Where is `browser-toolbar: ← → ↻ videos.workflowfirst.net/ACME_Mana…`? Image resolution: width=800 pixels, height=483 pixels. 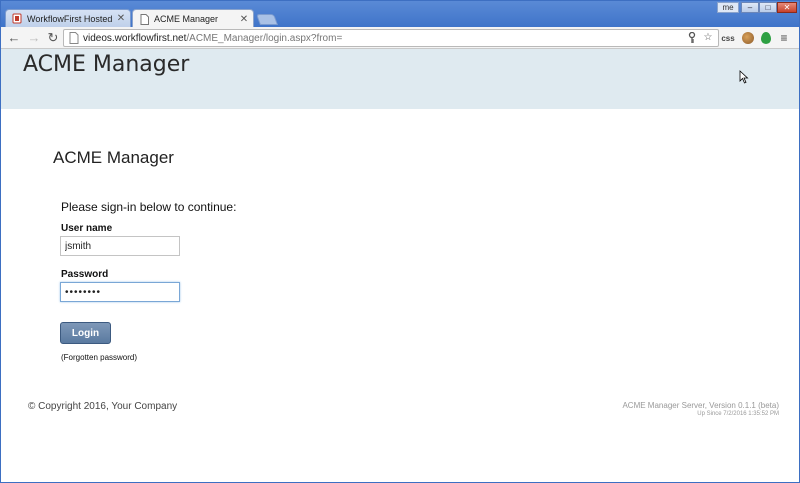
browser-toolbar: ← → ↻ videos.workflowfirst.net/ACME_Mana… is located at coordinates (400, 38).